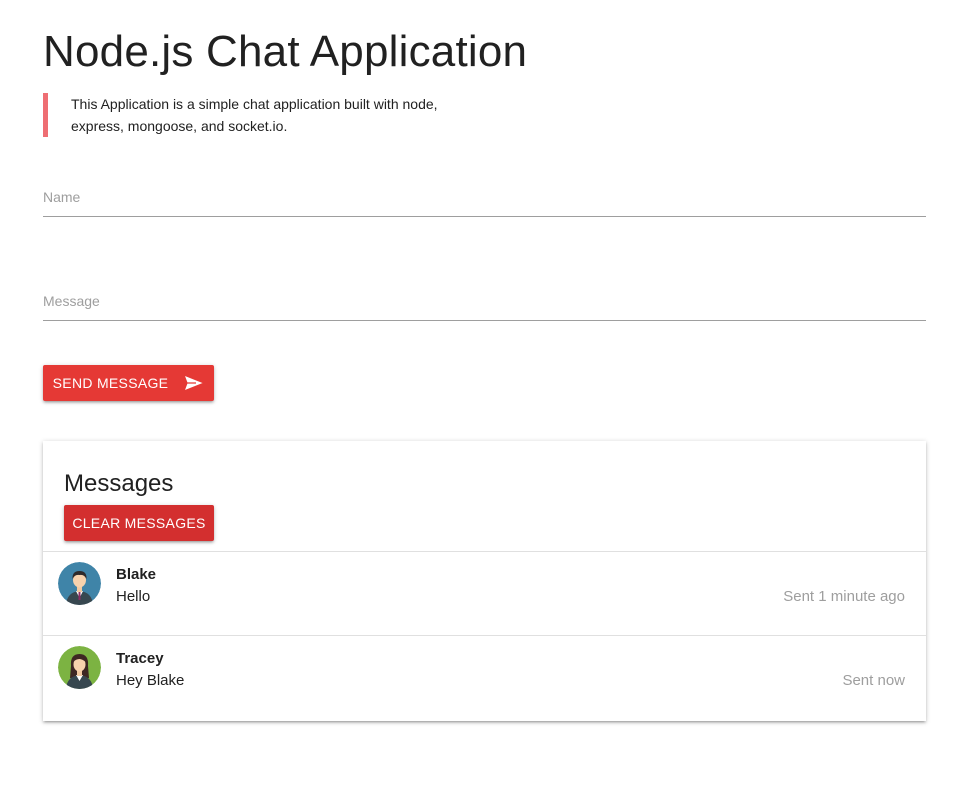 Image resolution: width=973 pixels, height=789 pixels. Describe the element at coordinates (79, 583) in the screenshot. I see `male-avatar-icon` at that location.